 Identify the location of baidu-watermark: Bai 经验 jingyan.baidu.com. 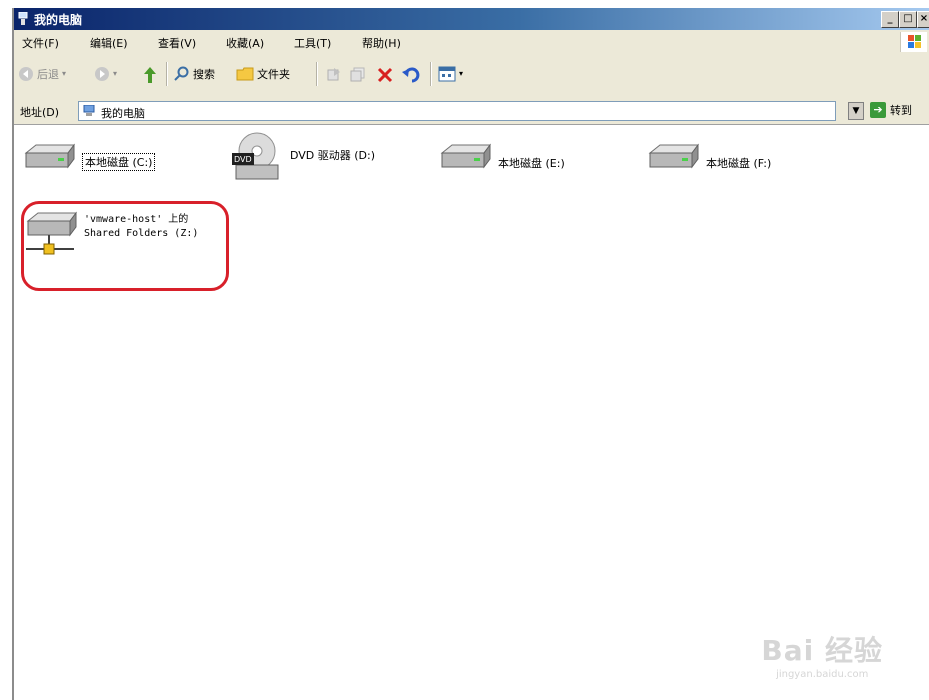
(822, 654).